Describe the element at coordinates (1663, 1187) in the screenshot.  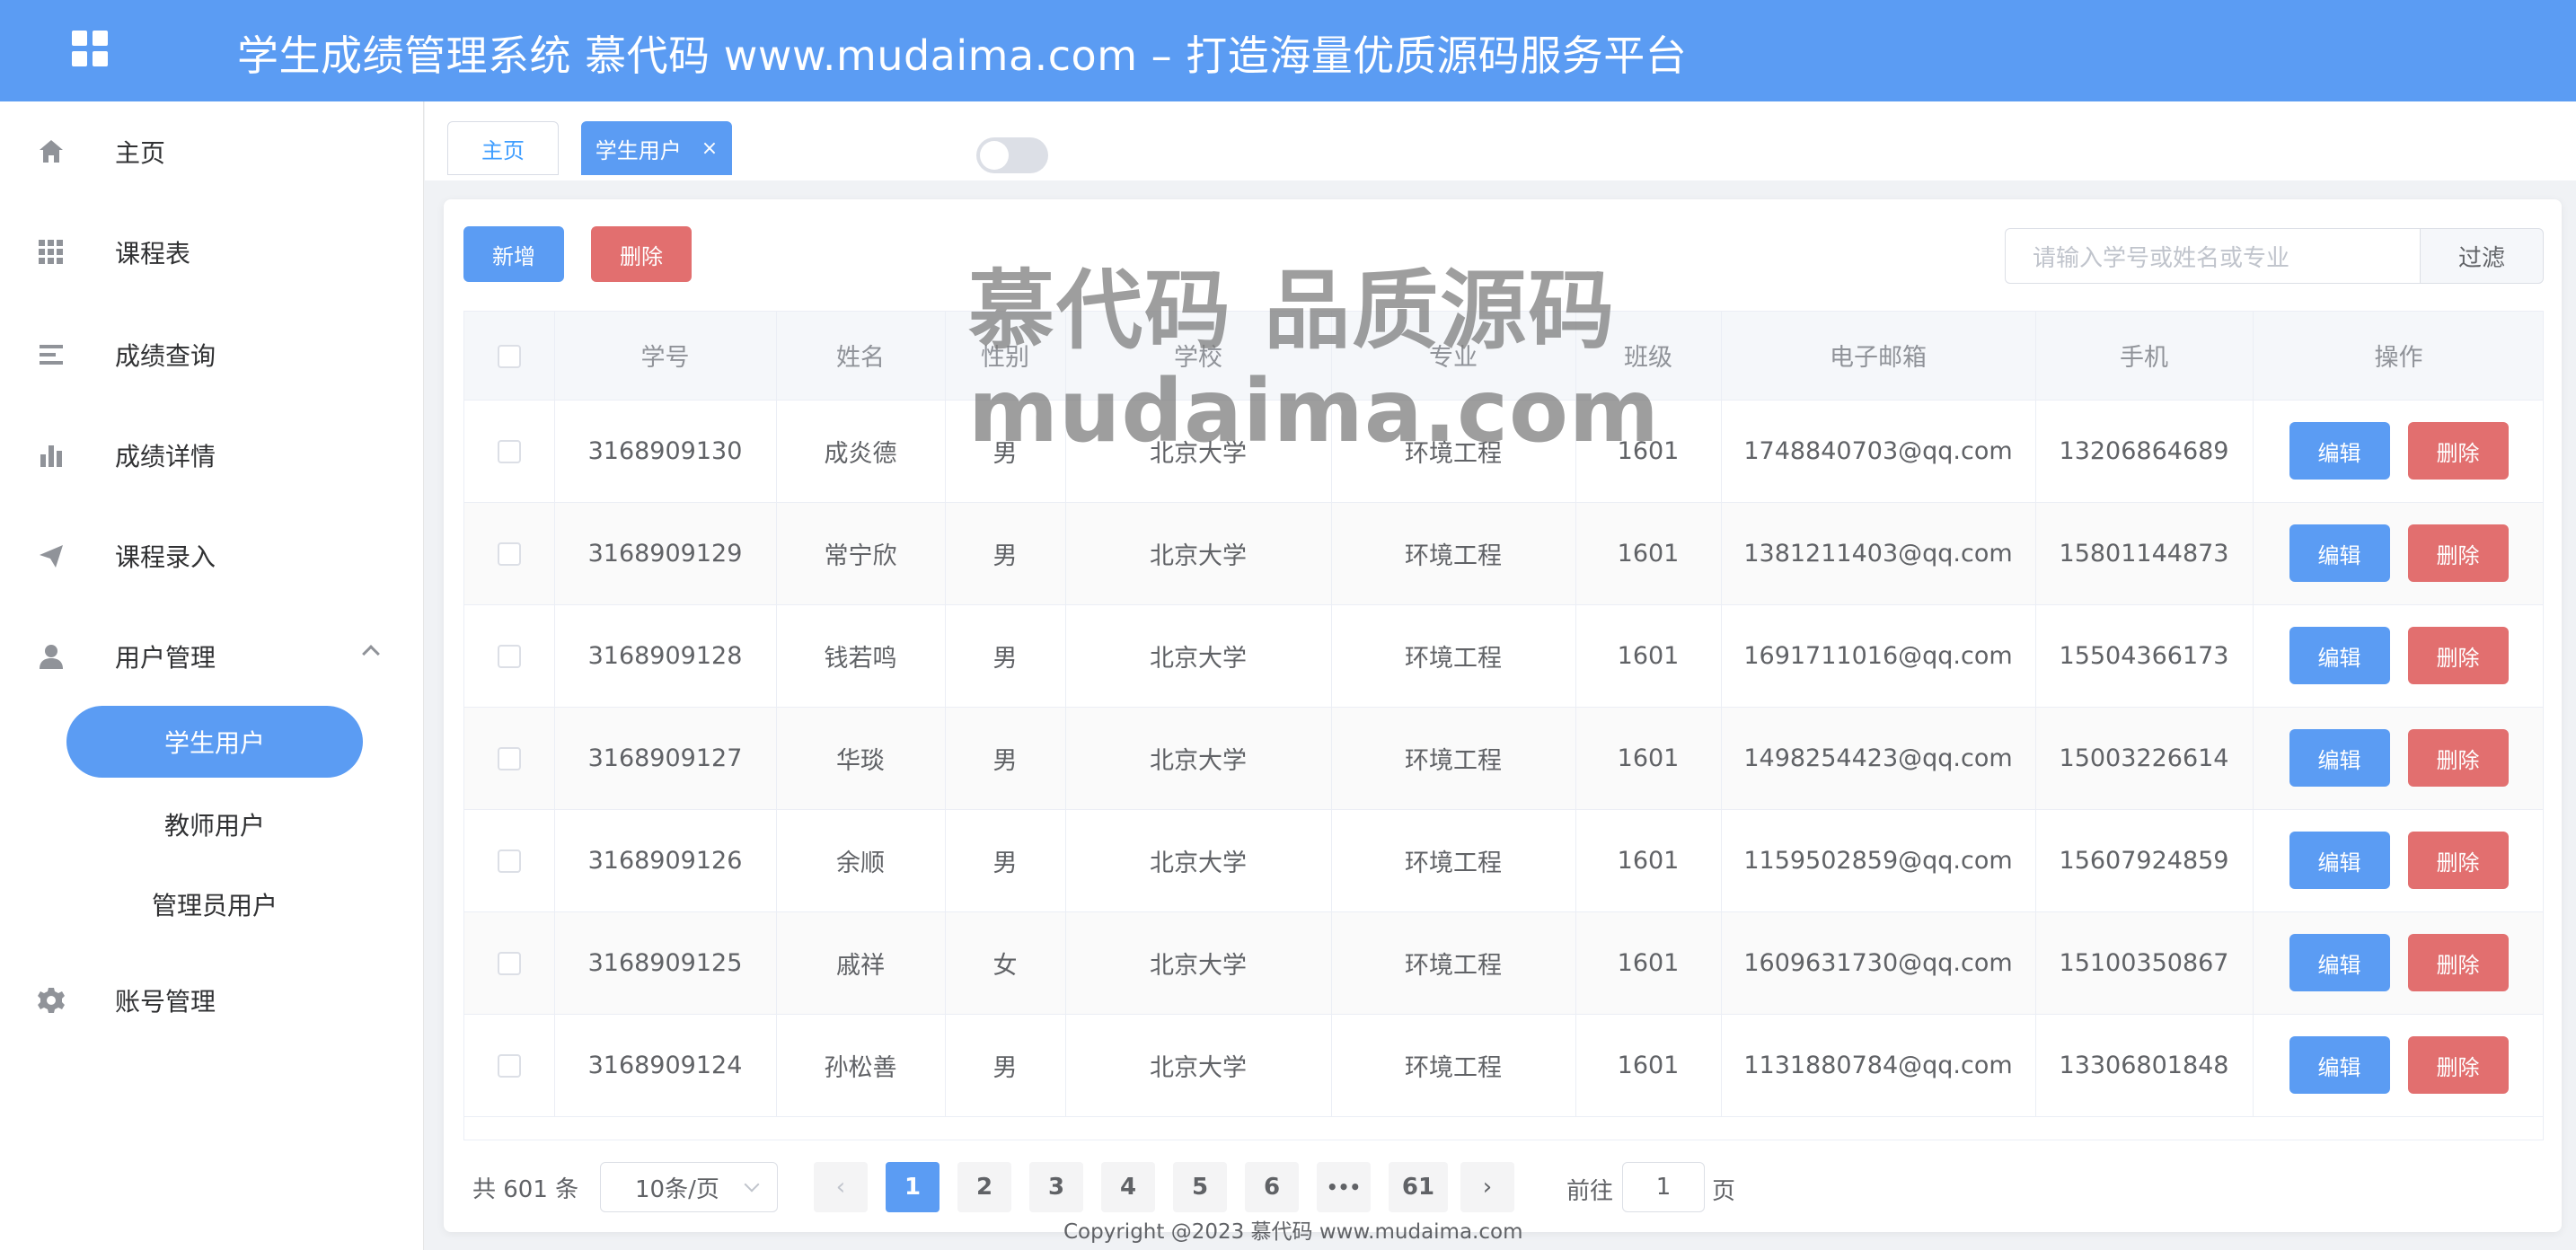
I see `goto-page-input: 1` at that location.